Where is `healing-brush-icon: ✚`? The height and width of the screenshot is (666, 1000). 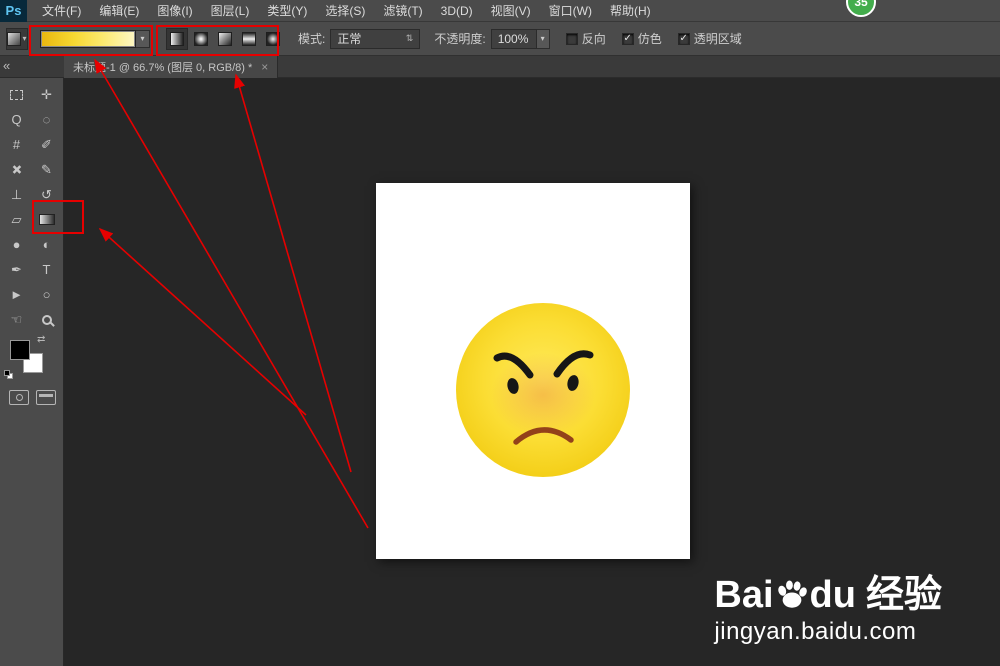 healing-brush-icon: ✚ is located at coordinates (17, 169).